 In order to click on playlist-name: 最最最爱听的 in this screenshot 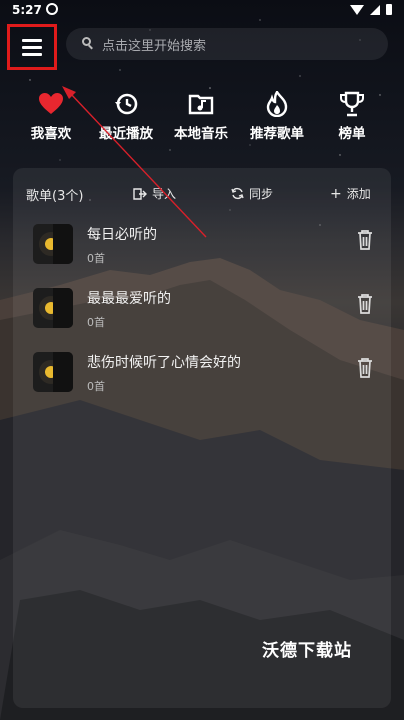, I will do `click(129, 299)`.